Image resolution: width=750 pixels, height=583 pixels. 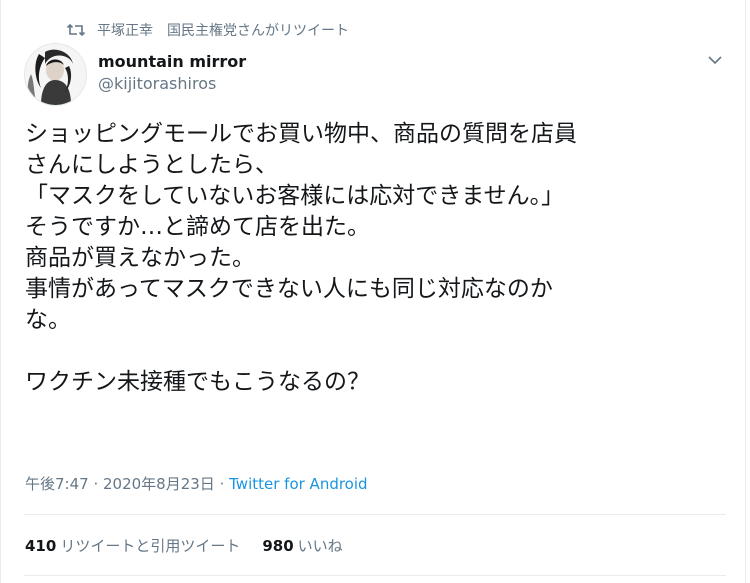 What do you see at coordinates (150, 546) in the screenshot?
I see `retweets-label: リツイートと引用ツイート` at bounding box center [150, 546].